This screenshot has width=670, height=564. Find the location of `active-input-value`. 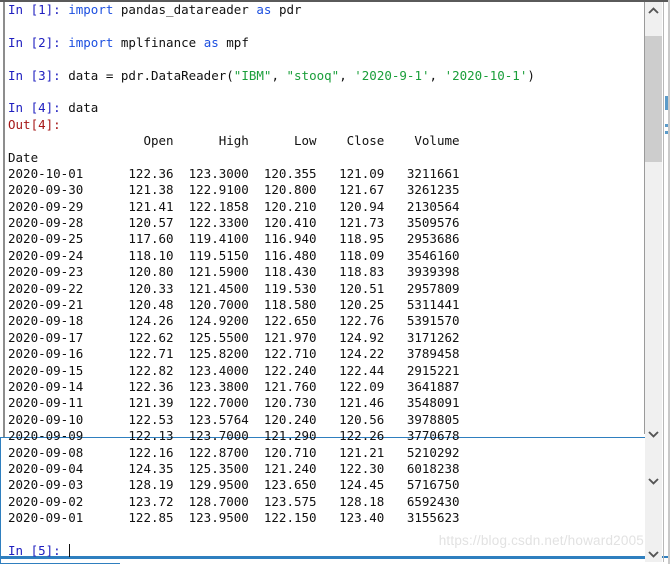

active-input-value is located at coordinates (65, 550).